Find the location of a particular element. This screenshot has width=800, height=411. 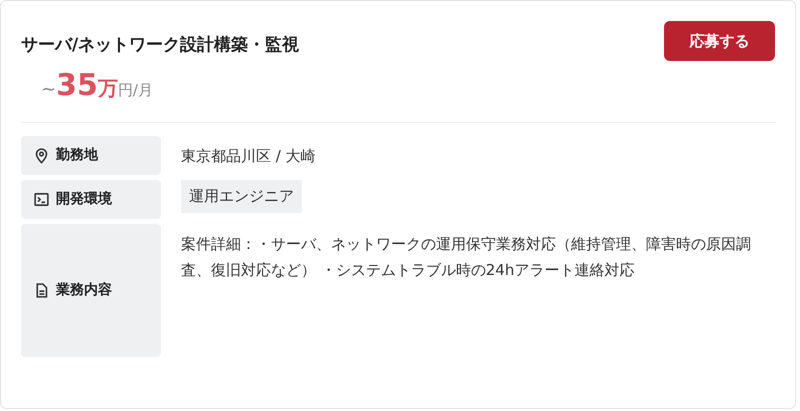

field-label: 開発環境 is located at coordinates (84, 199).